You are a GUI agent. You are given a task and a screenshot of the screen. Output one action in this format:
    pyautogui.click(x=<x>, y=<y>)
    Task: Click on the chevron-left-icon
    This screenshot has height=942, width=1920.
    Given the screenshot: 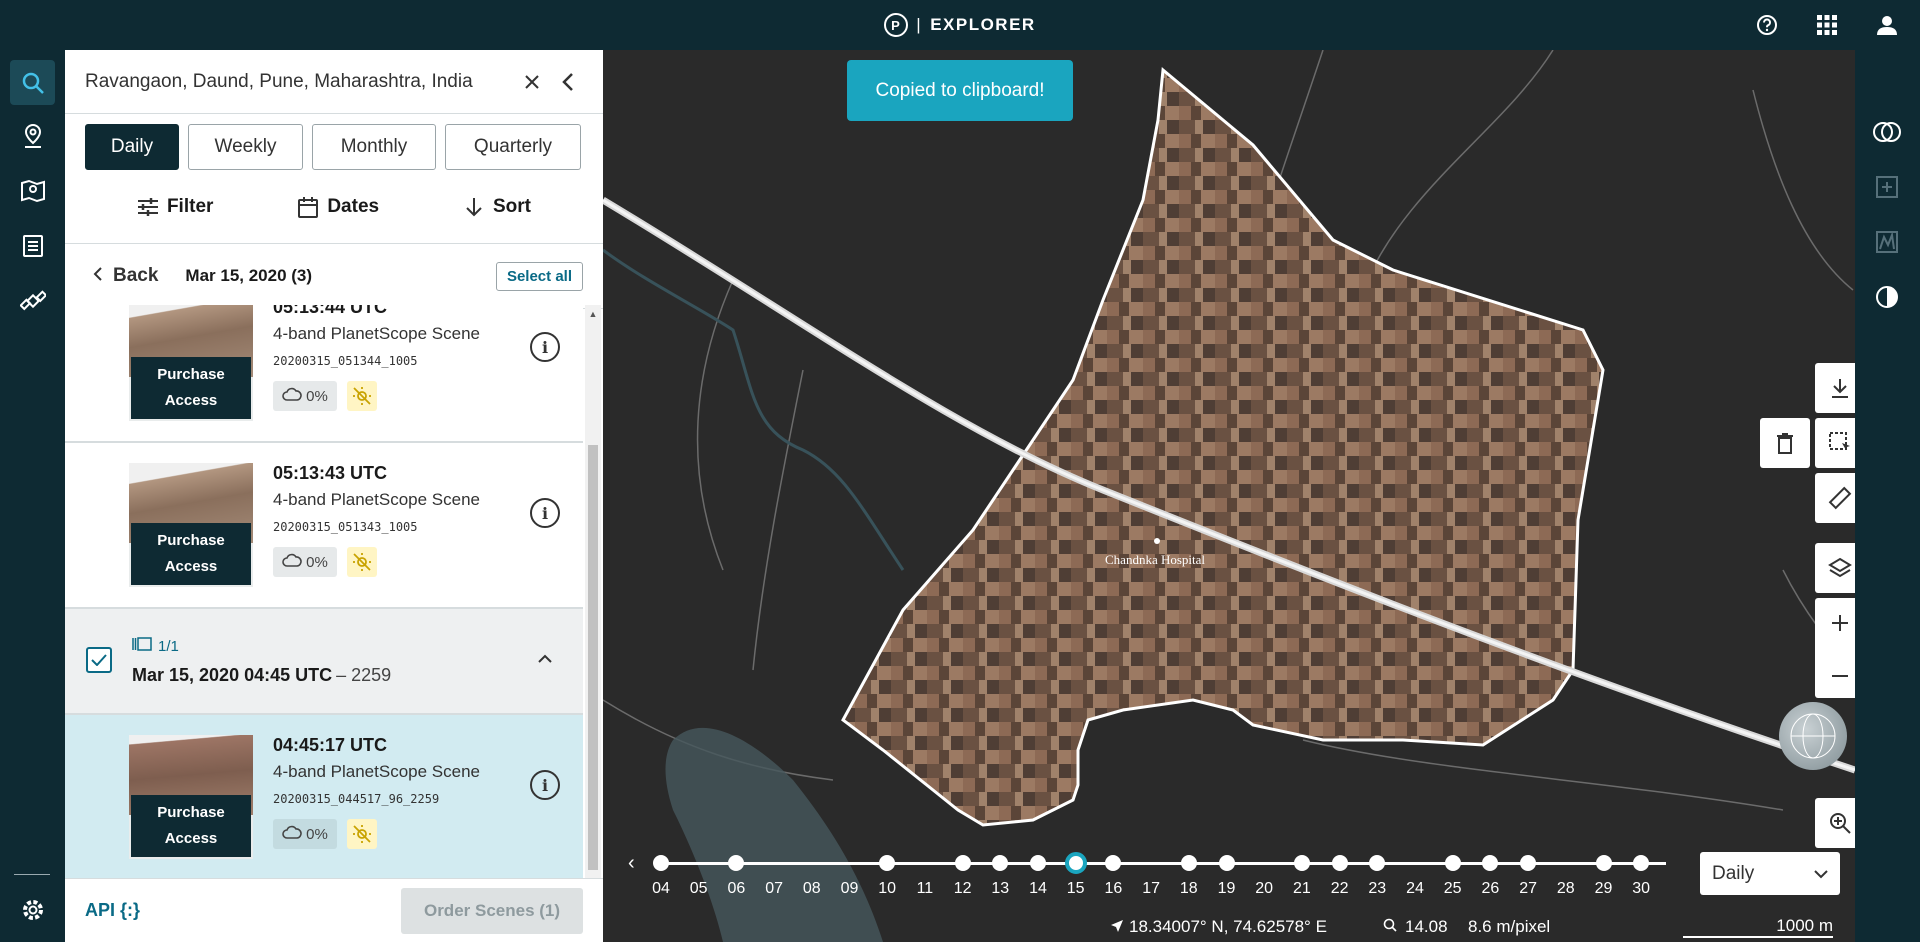 What is the action you would take?
    pyautogui.click(x=568, y=82)
    